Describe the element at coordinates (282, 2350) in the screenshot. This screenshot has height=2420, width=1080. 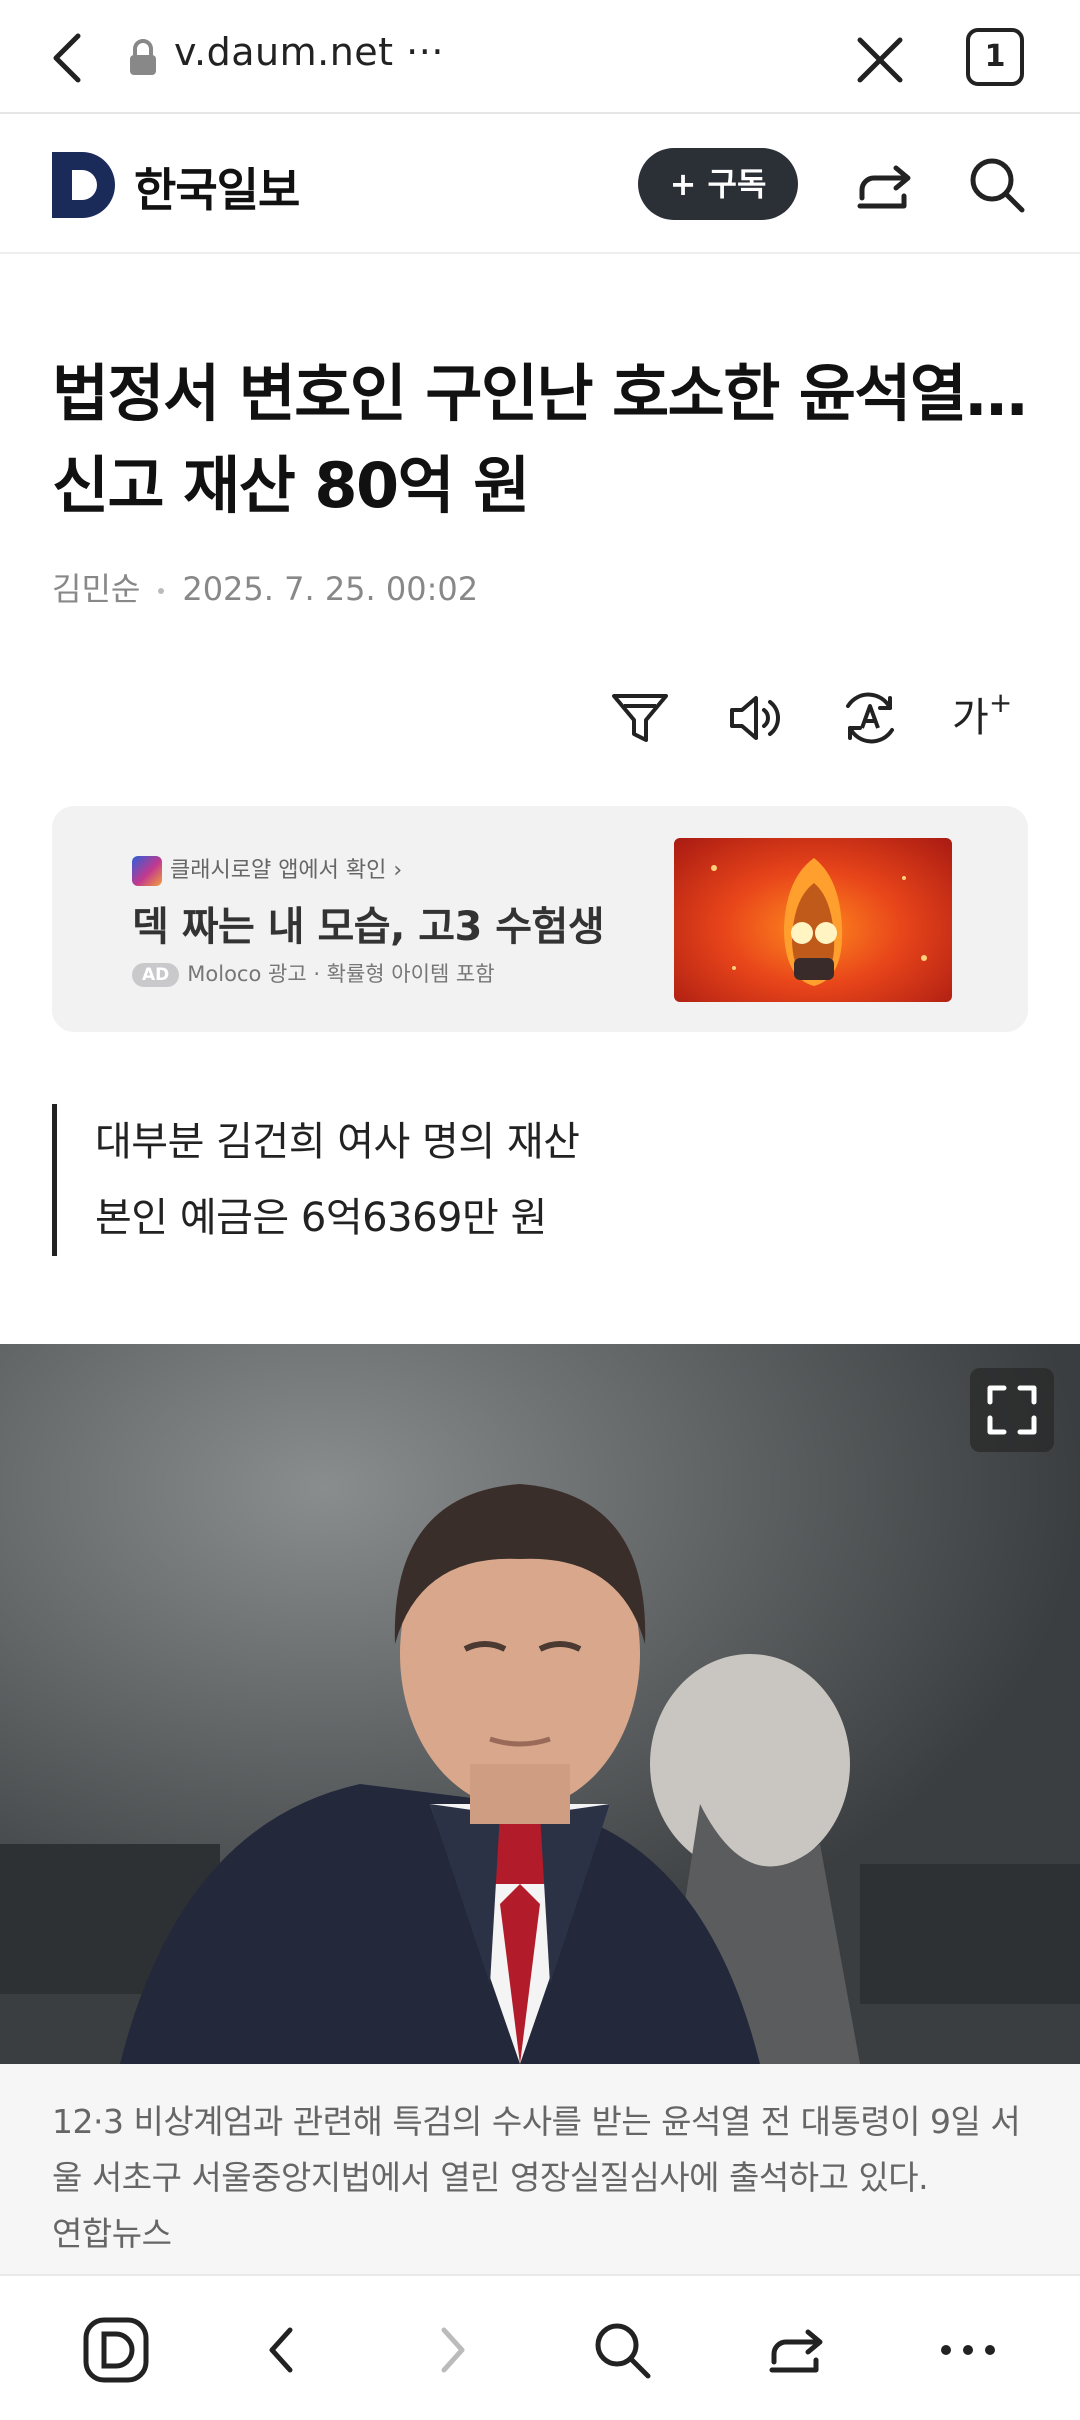
I see `back-icon` at that location.